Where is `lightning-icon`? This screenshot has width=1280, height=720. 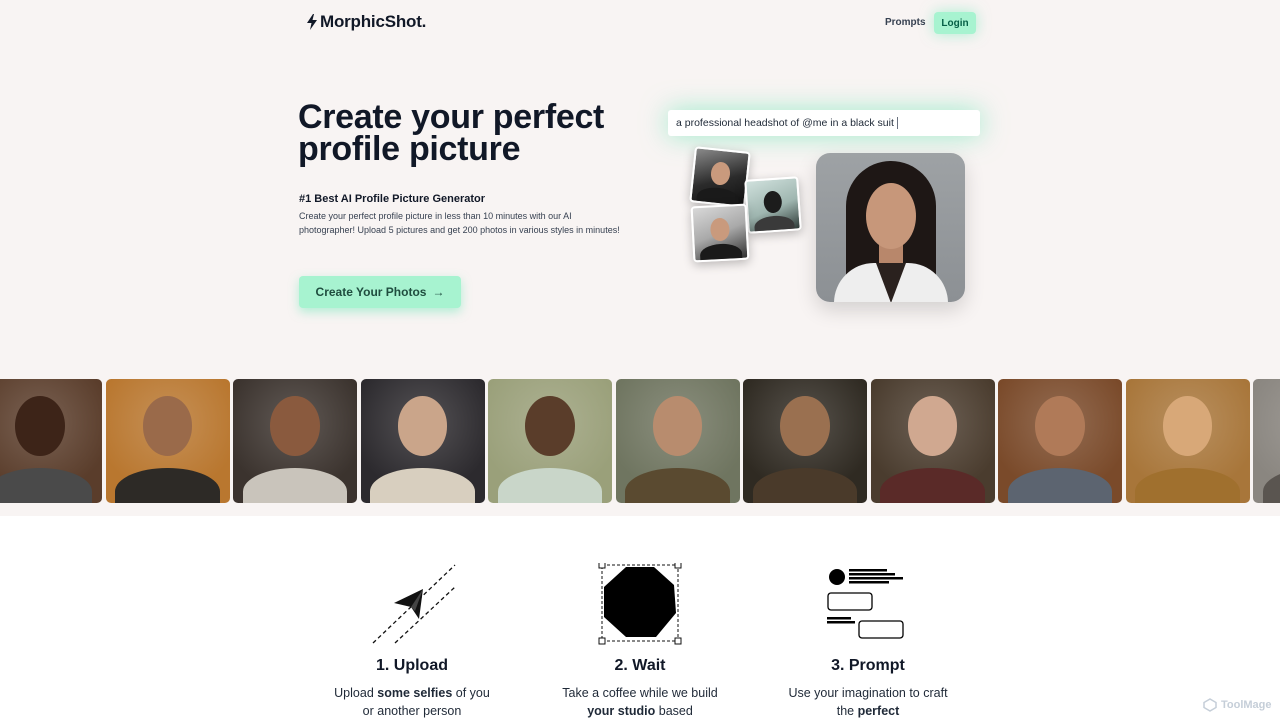
lightning-icon is located at coordinates (312, 22).